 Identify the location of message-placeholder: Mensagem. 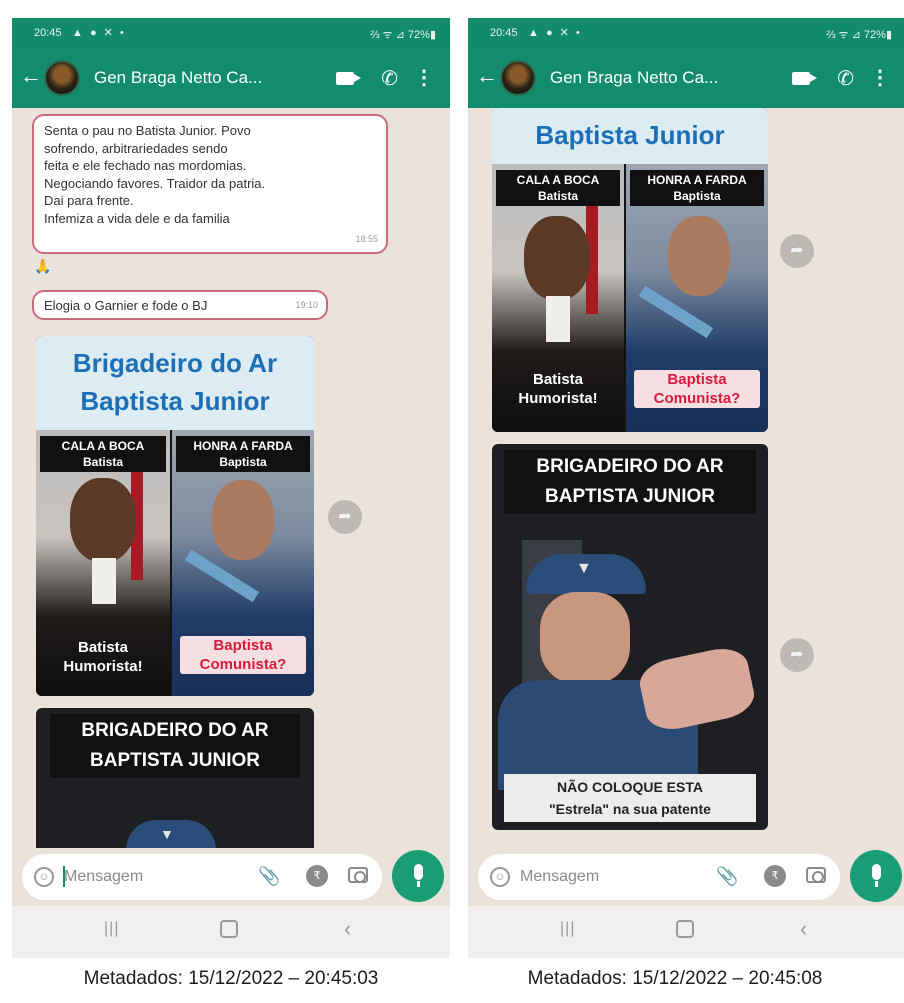
(104, 876).